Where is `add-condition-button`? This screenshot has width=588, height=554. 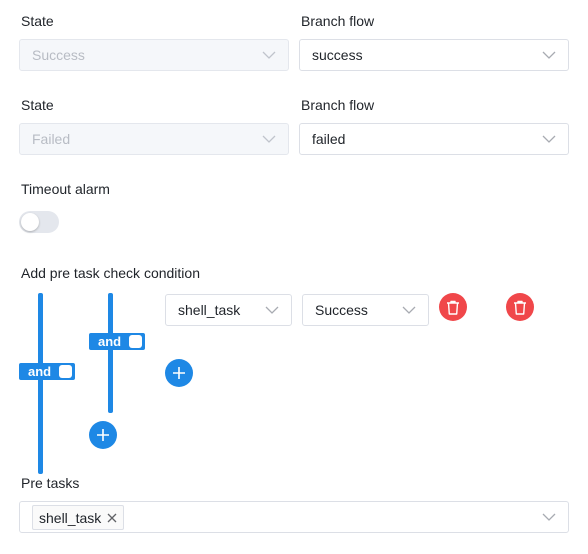
add-condition-button is located at coordinates (179, 373).